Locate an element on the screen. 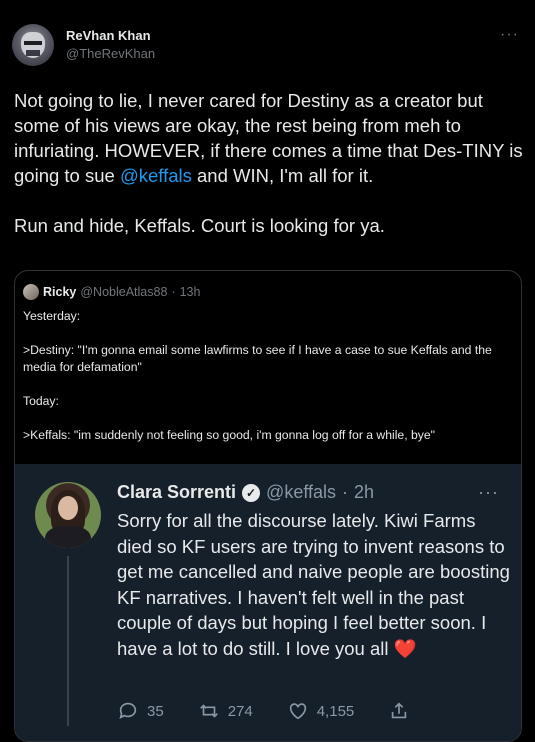 The image size is (535, 742). quote-author-name: Ricky is located at coordinates (59, 292).